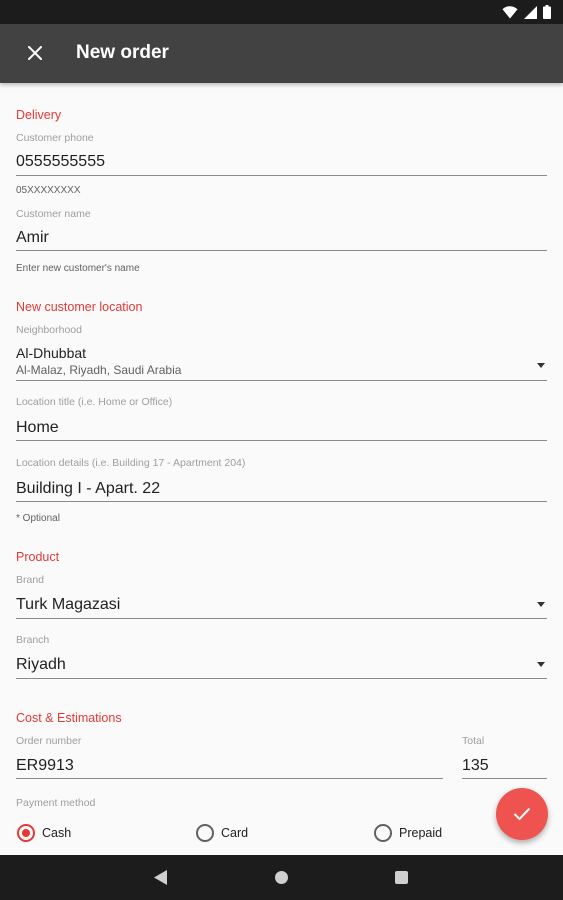 The width and height of the screenshot is (563, 900). What do you see at coordinates (205, 833) in the screenshot?
I see `radio-card` at bounding box center [205, 833].